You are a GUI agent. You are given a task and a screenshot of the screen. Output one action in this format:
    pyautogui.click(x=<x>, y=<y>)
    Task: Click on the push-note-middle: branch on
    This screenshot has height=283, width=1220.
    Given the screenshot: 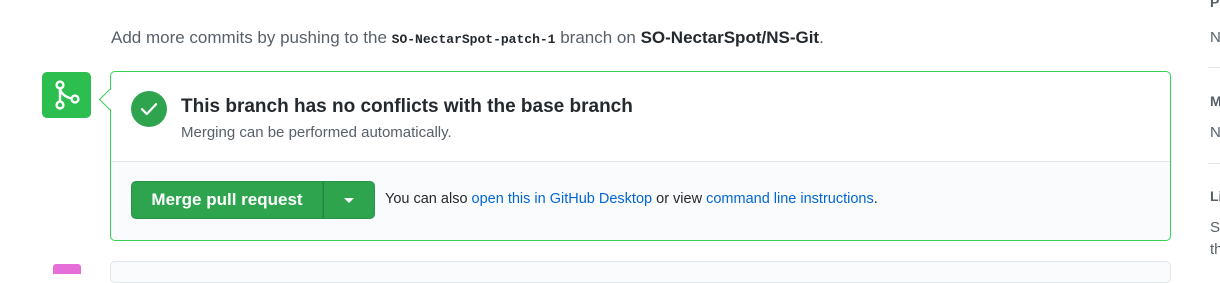 What is the action you would take?
    pyautogui.click(x=598, y=37)
    